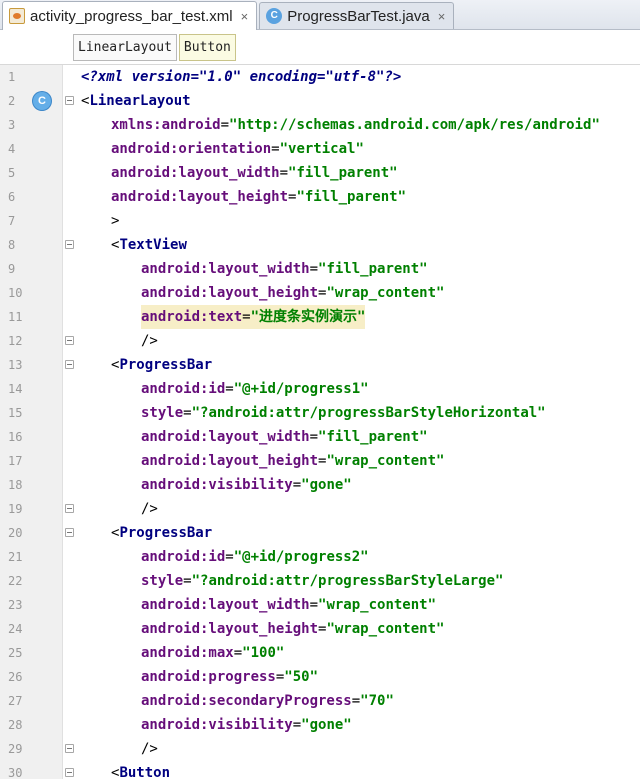 Image resolution: width=640 pixels, height=779 pixels. Describe the element at coordinates (15, 317) in the screenshot. I see `line-number: 11` at that location.